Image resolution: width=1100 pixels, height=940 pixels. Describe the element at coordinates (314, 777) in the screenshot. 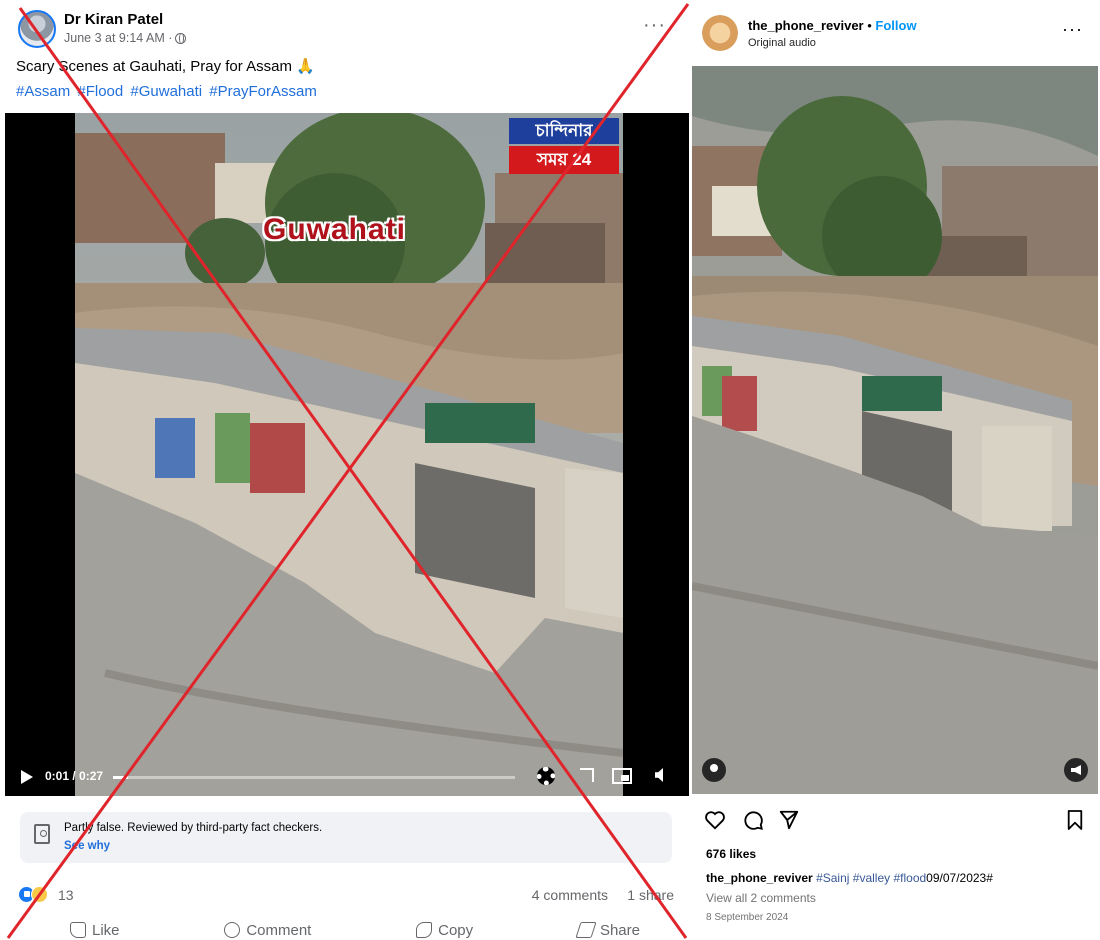

I see `video-progress-bar` at that location.